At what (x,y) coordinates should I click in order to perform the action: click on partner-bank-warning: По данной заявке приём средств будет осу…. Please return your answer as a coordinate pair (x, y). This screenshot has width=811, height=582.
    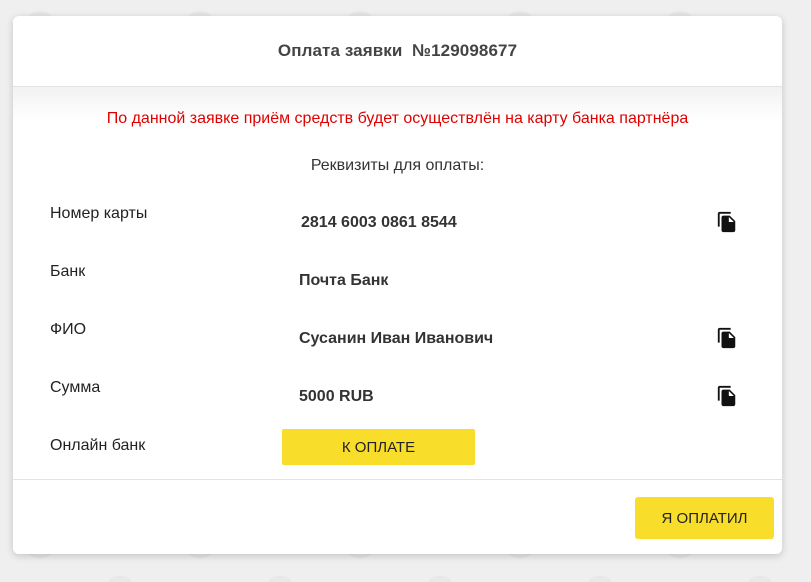
    Looking at the image, I should click on (397, 118).